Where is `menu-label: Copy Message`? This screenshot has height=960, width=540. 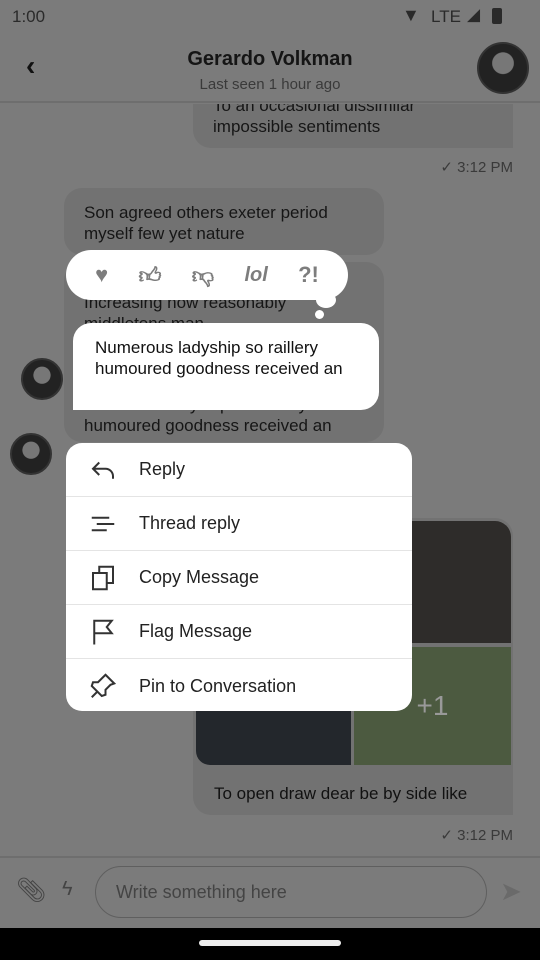 menu-label: Copy Message is located at coordinates (199, 577).